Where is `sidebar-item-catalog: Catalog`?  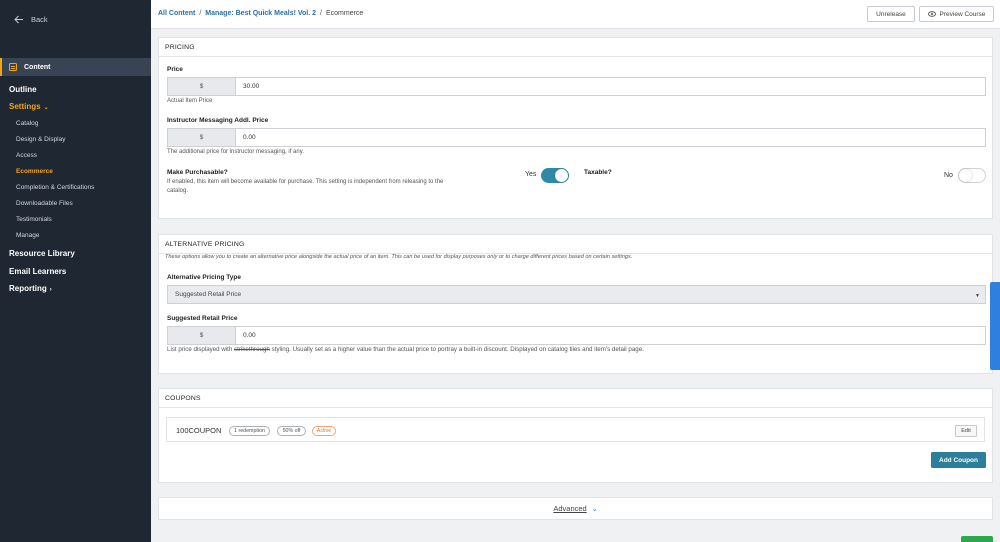 sidebar-item-catalog: Catalog is located at coordinates (27, 123).